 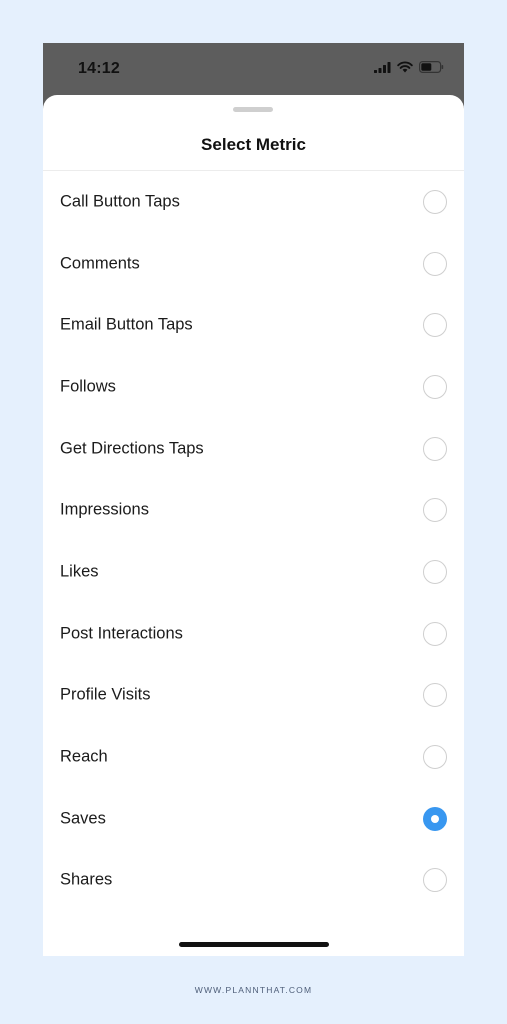 I want to click on metric-option-row: Comments, so click(x=253, y=264).